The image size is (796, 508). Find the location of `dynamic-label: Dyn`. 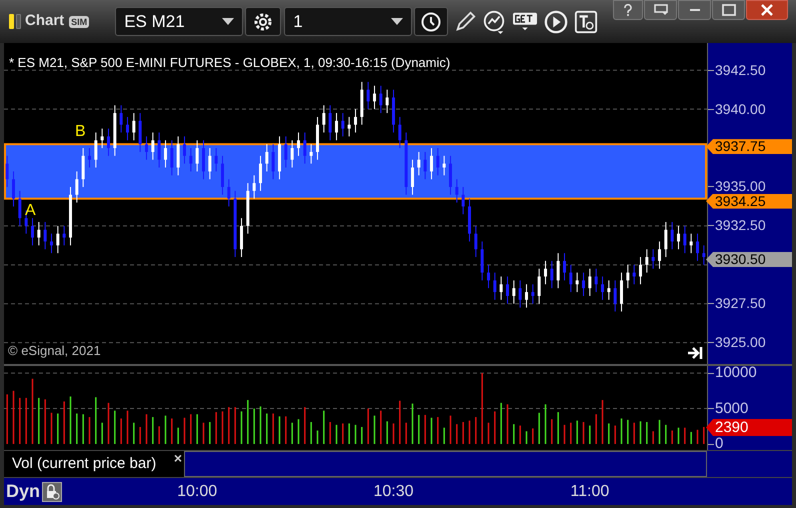

dynamic-label: Dyn is located at coordinates (23, 491).